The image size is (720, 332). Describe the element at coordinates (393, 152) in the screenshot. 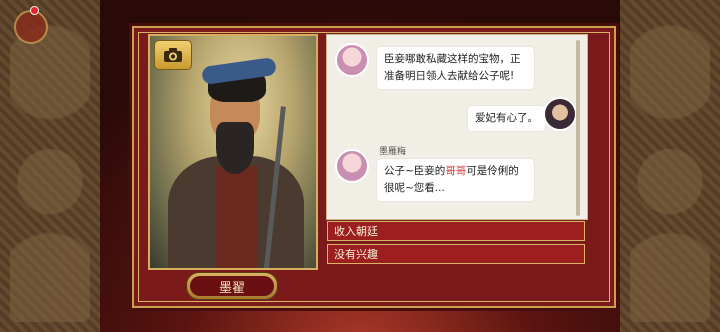

I see `chat-sender-name: 墨雁梅` at that location.